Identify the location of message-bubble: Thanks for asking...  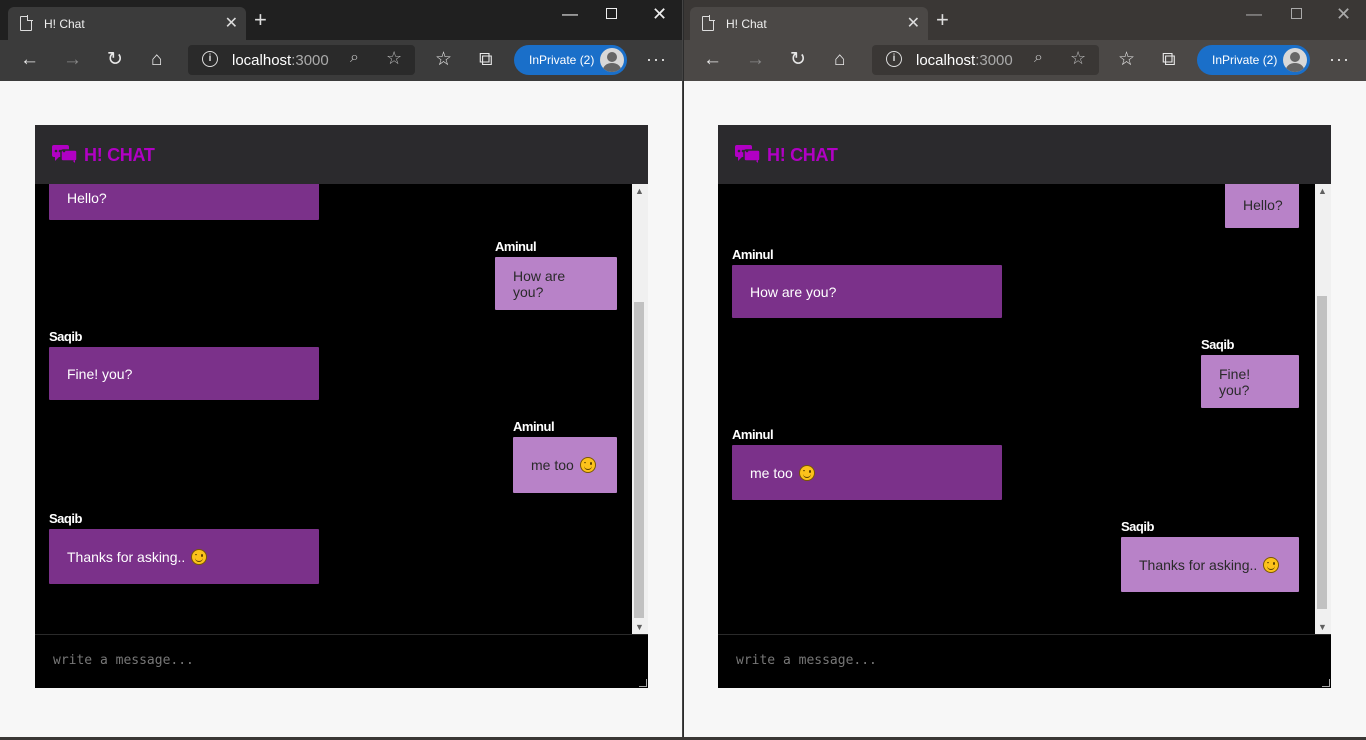
(1210, 564).